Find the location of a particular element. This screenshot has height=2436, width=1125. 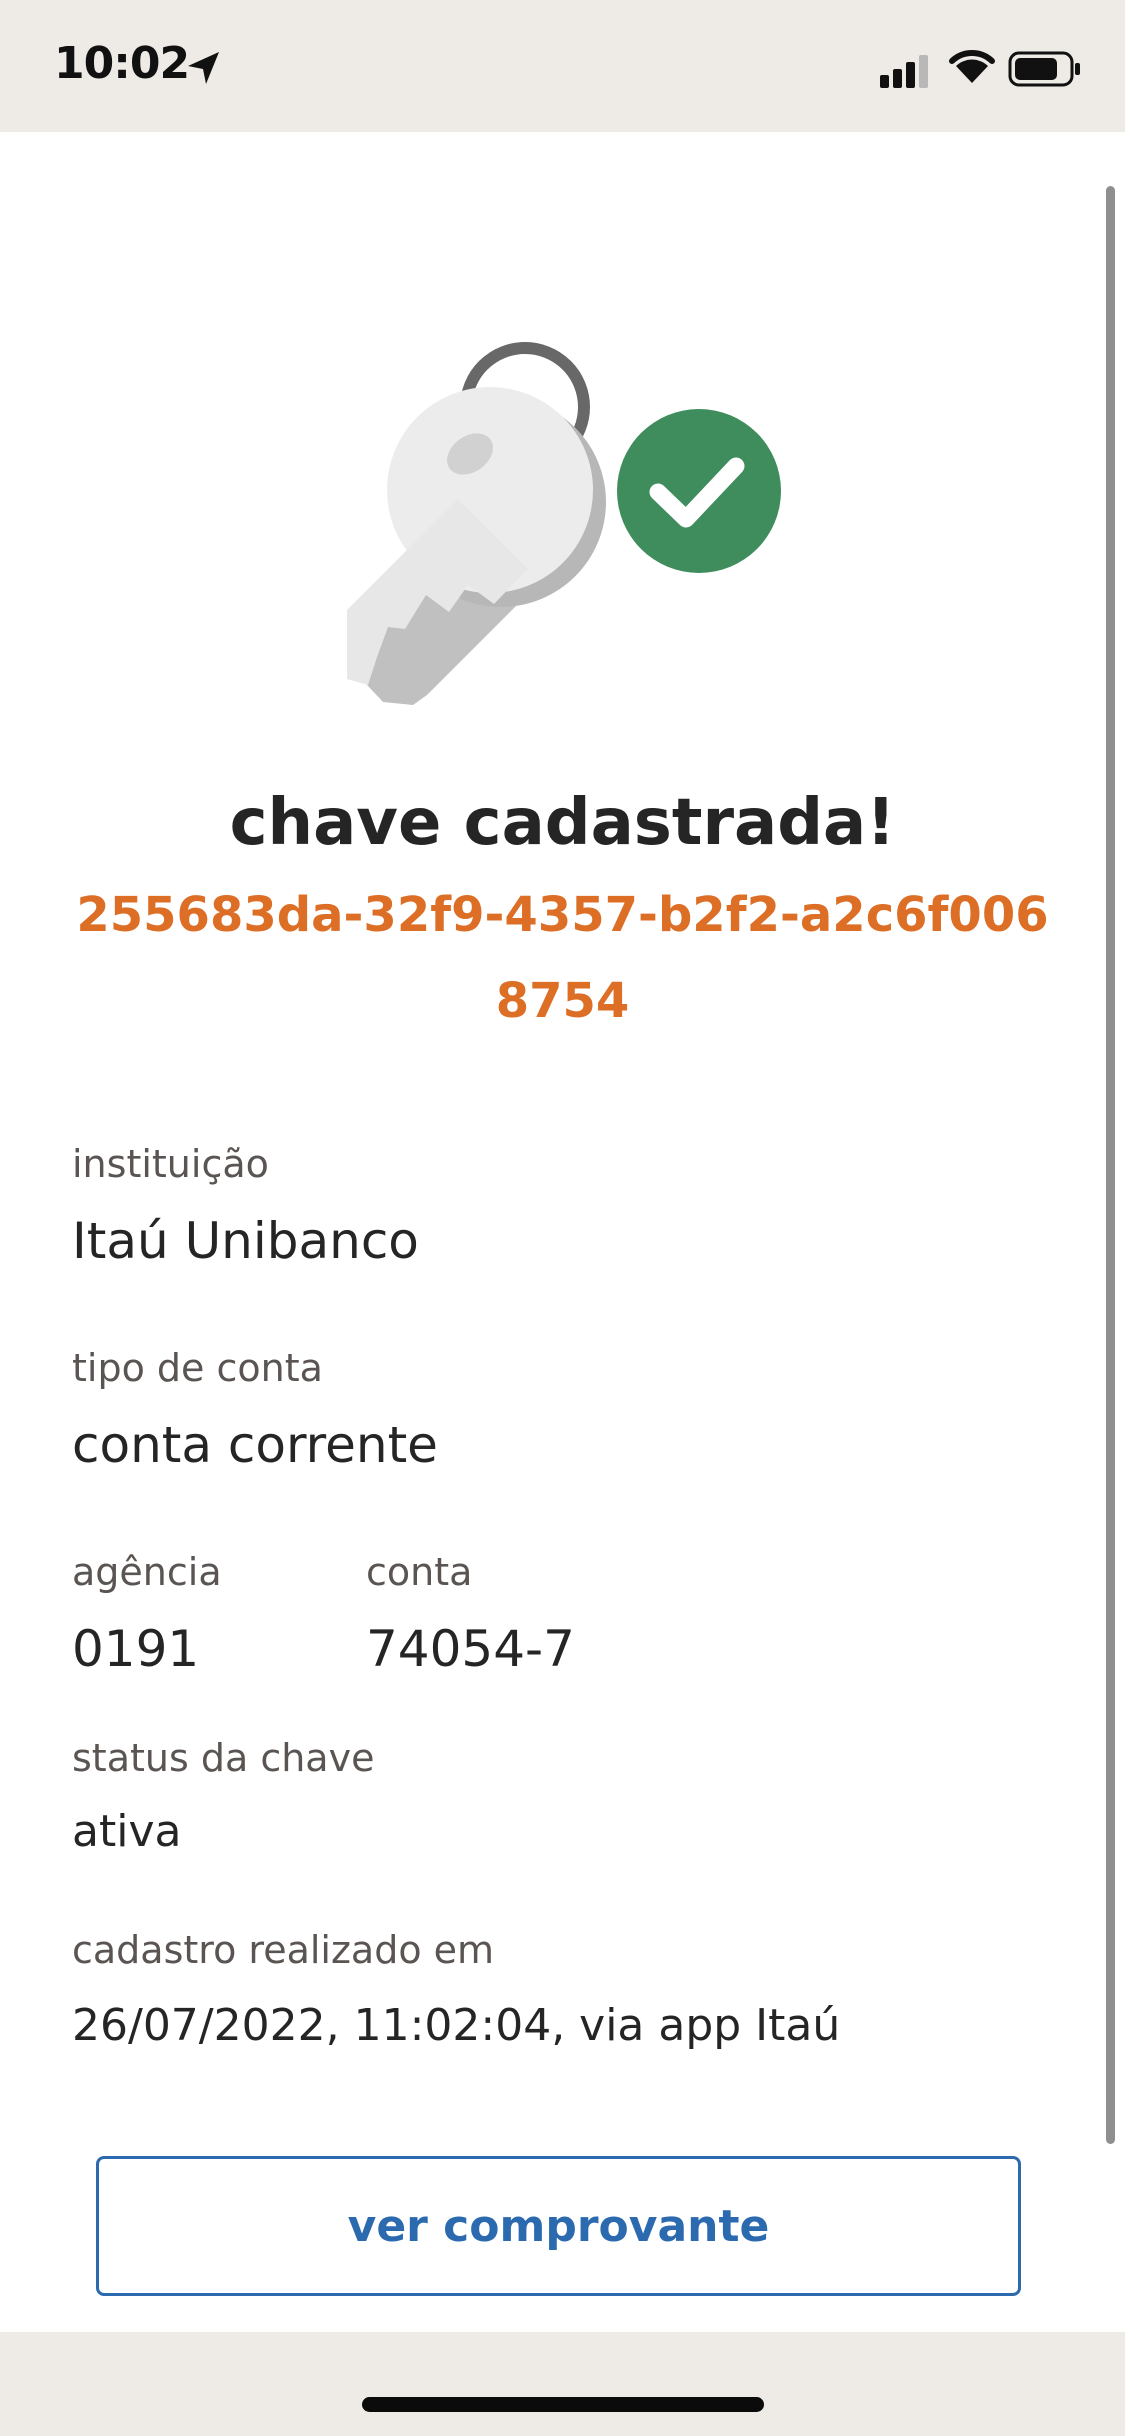

registration-date-label: cadastro realizado em is located at coordinates (283, 1950).